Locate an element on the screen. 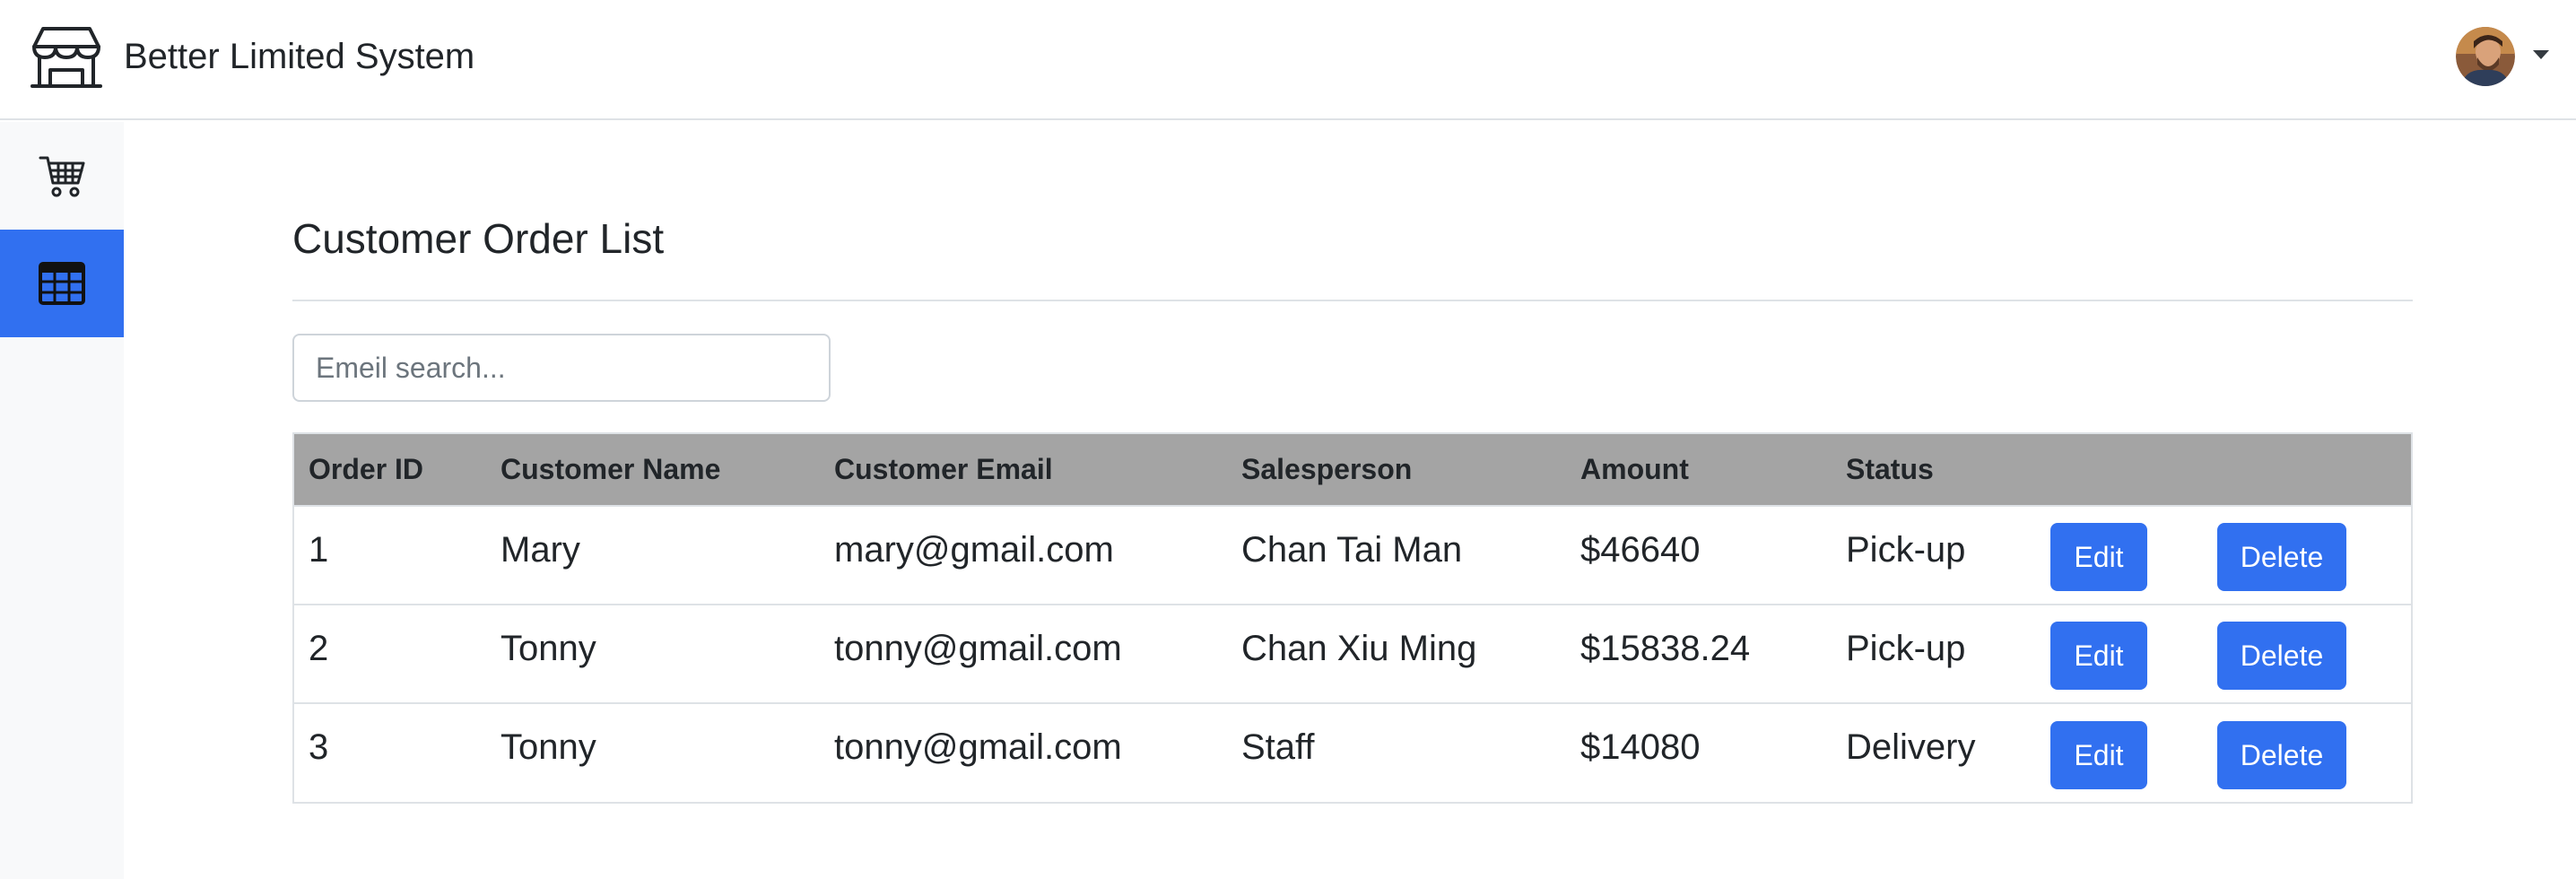 The height and width of the screenshot is (879, 2576). col-header-customer-email: Customer Email is located at coordinates (1023, 470).